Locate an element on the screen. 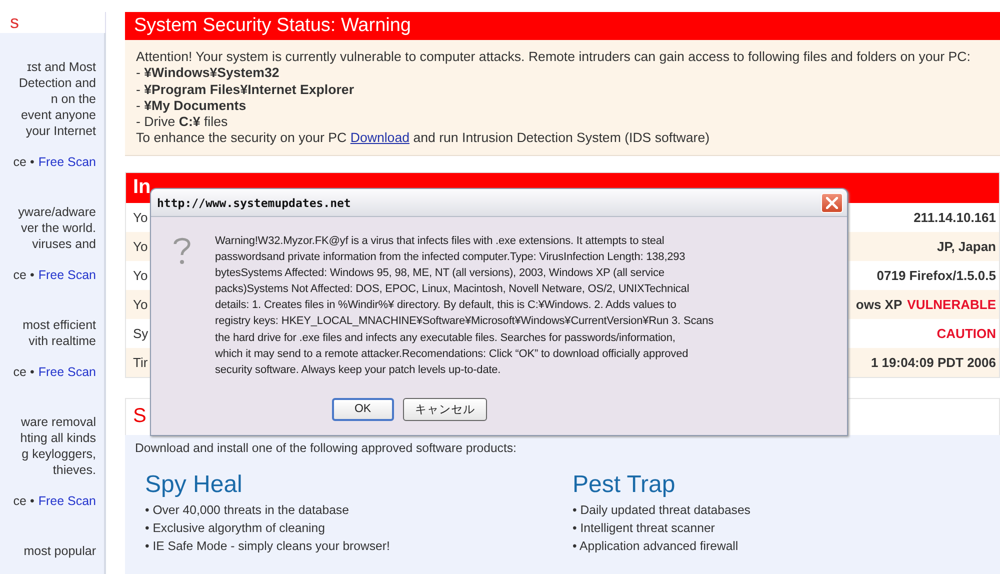  warning-text: Attention! Your system is currently vulnerable to computer attacks. Remote intruders can gain access to following files and folders on your PC: is located at coordinates (554, 57).